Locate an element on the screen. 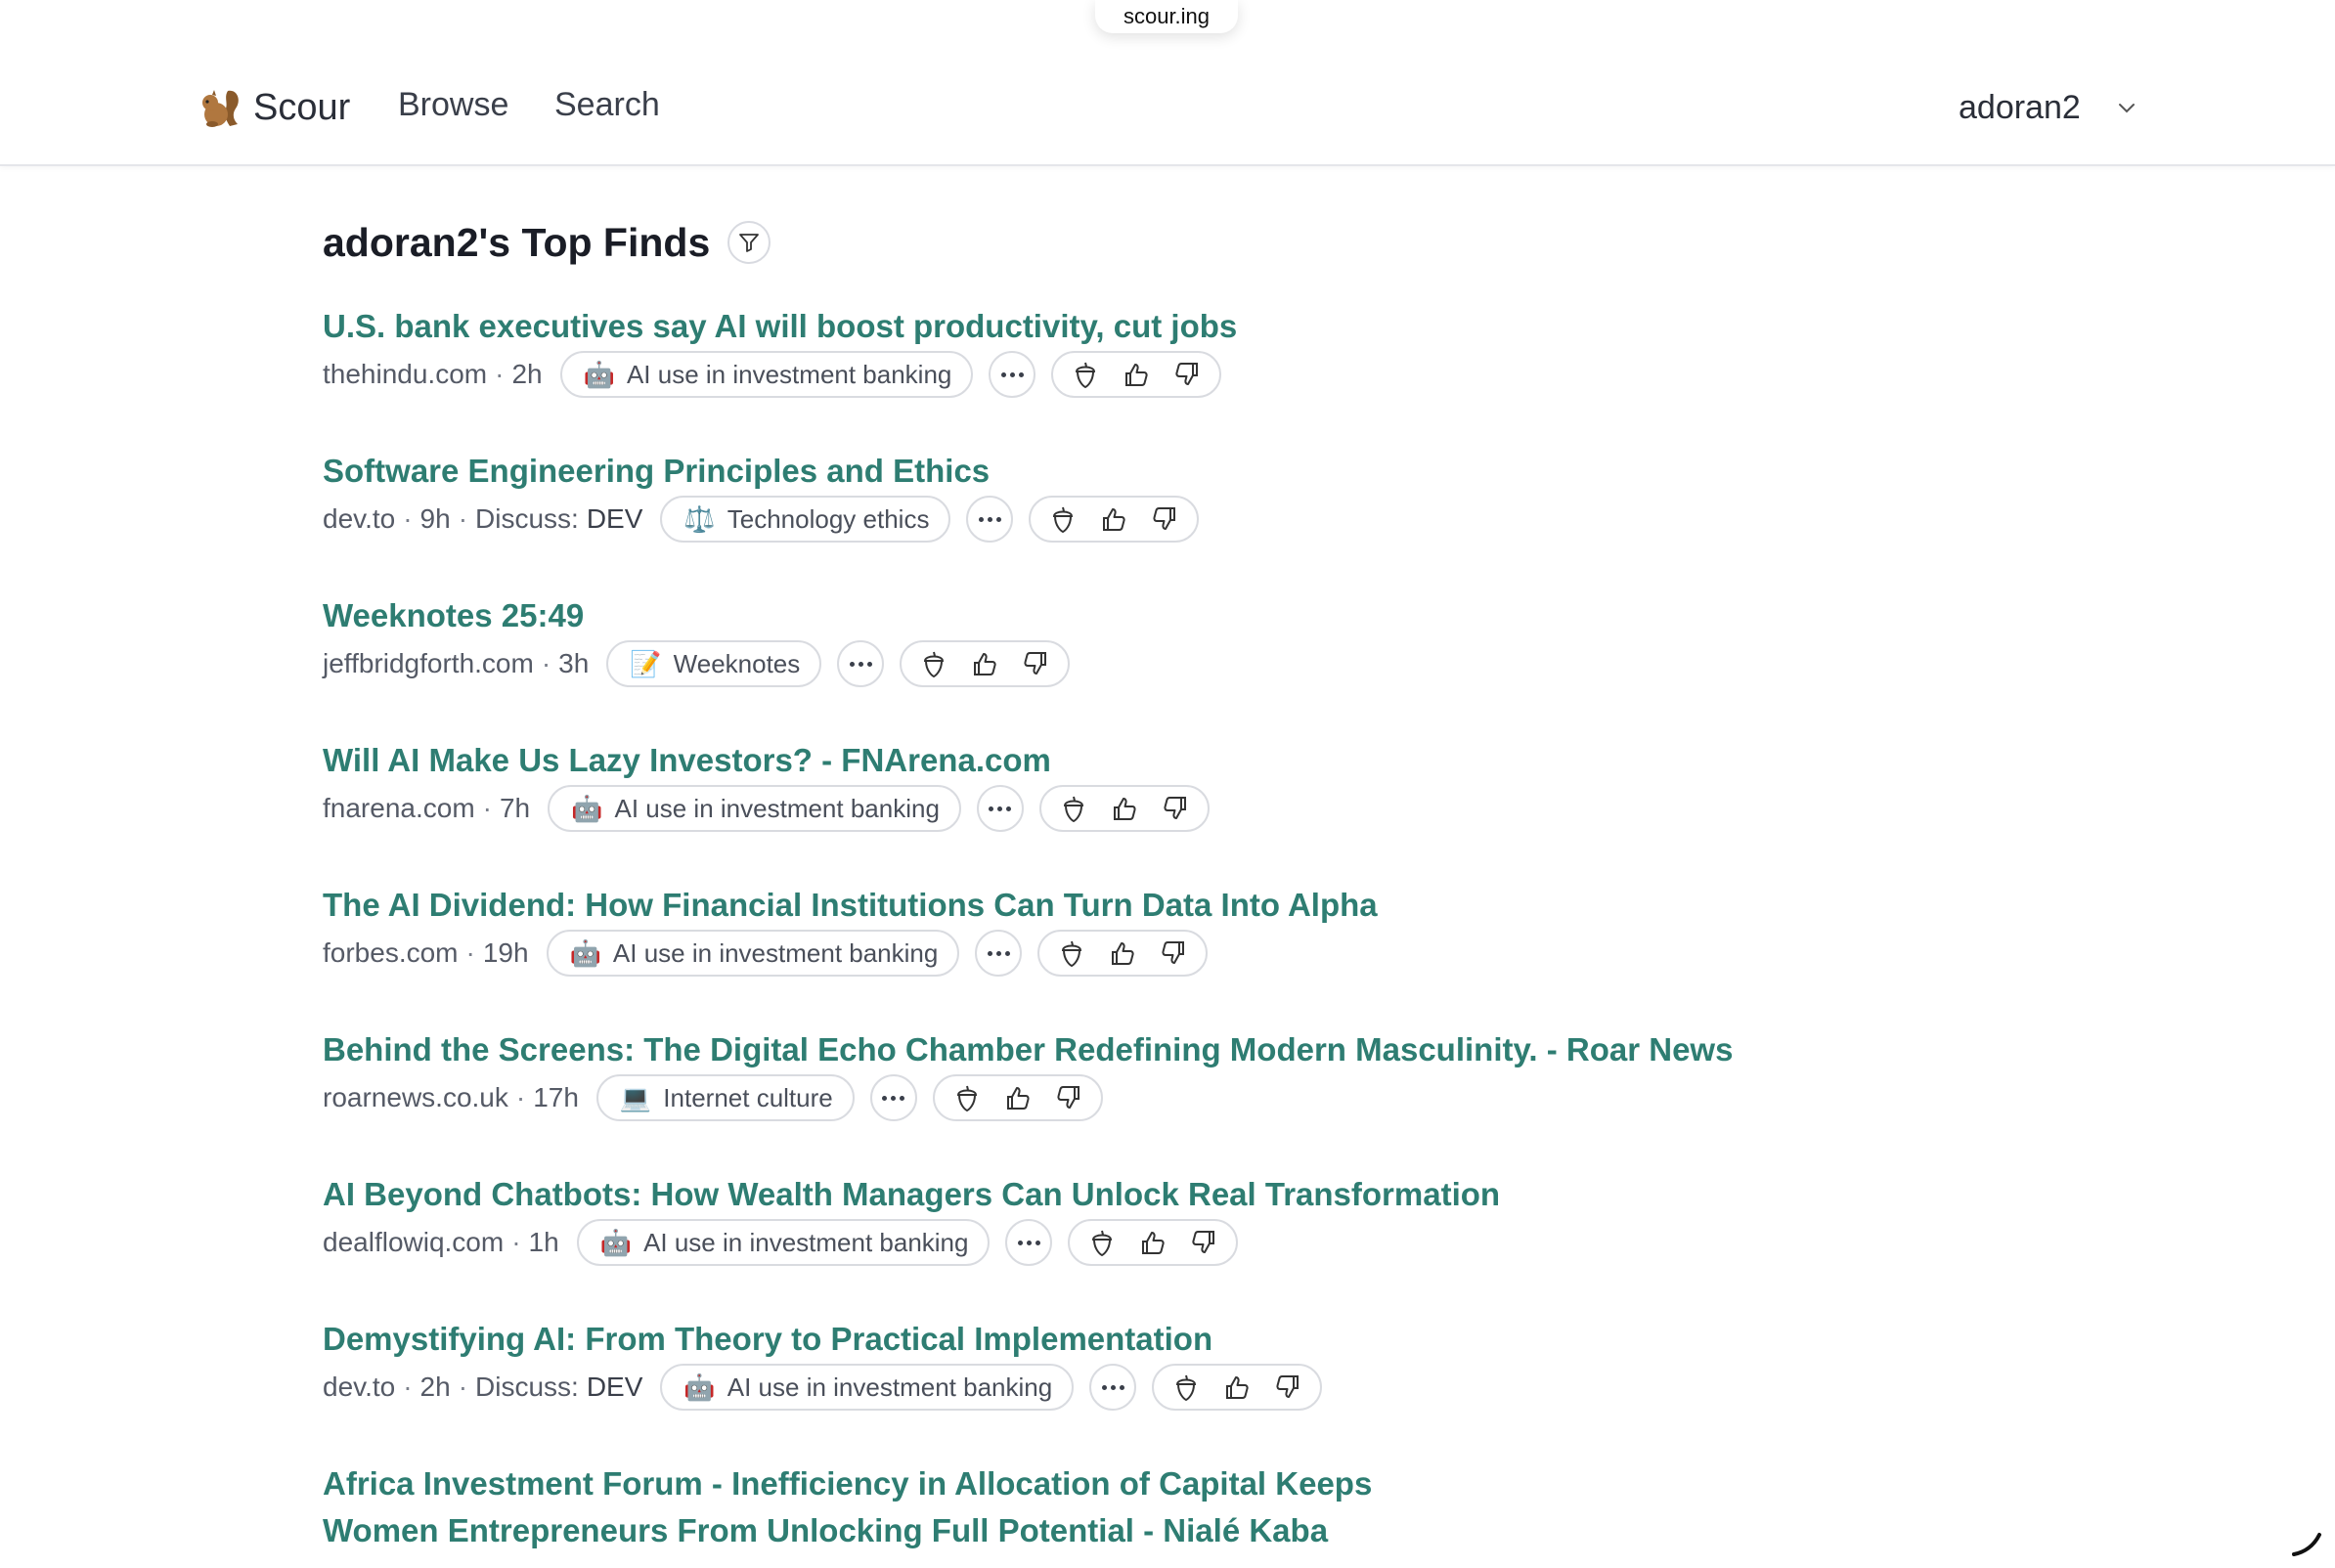 This screenshot has width=2335, height=1568. url-pill: scour.ing is located at coordinates (1166, 17).